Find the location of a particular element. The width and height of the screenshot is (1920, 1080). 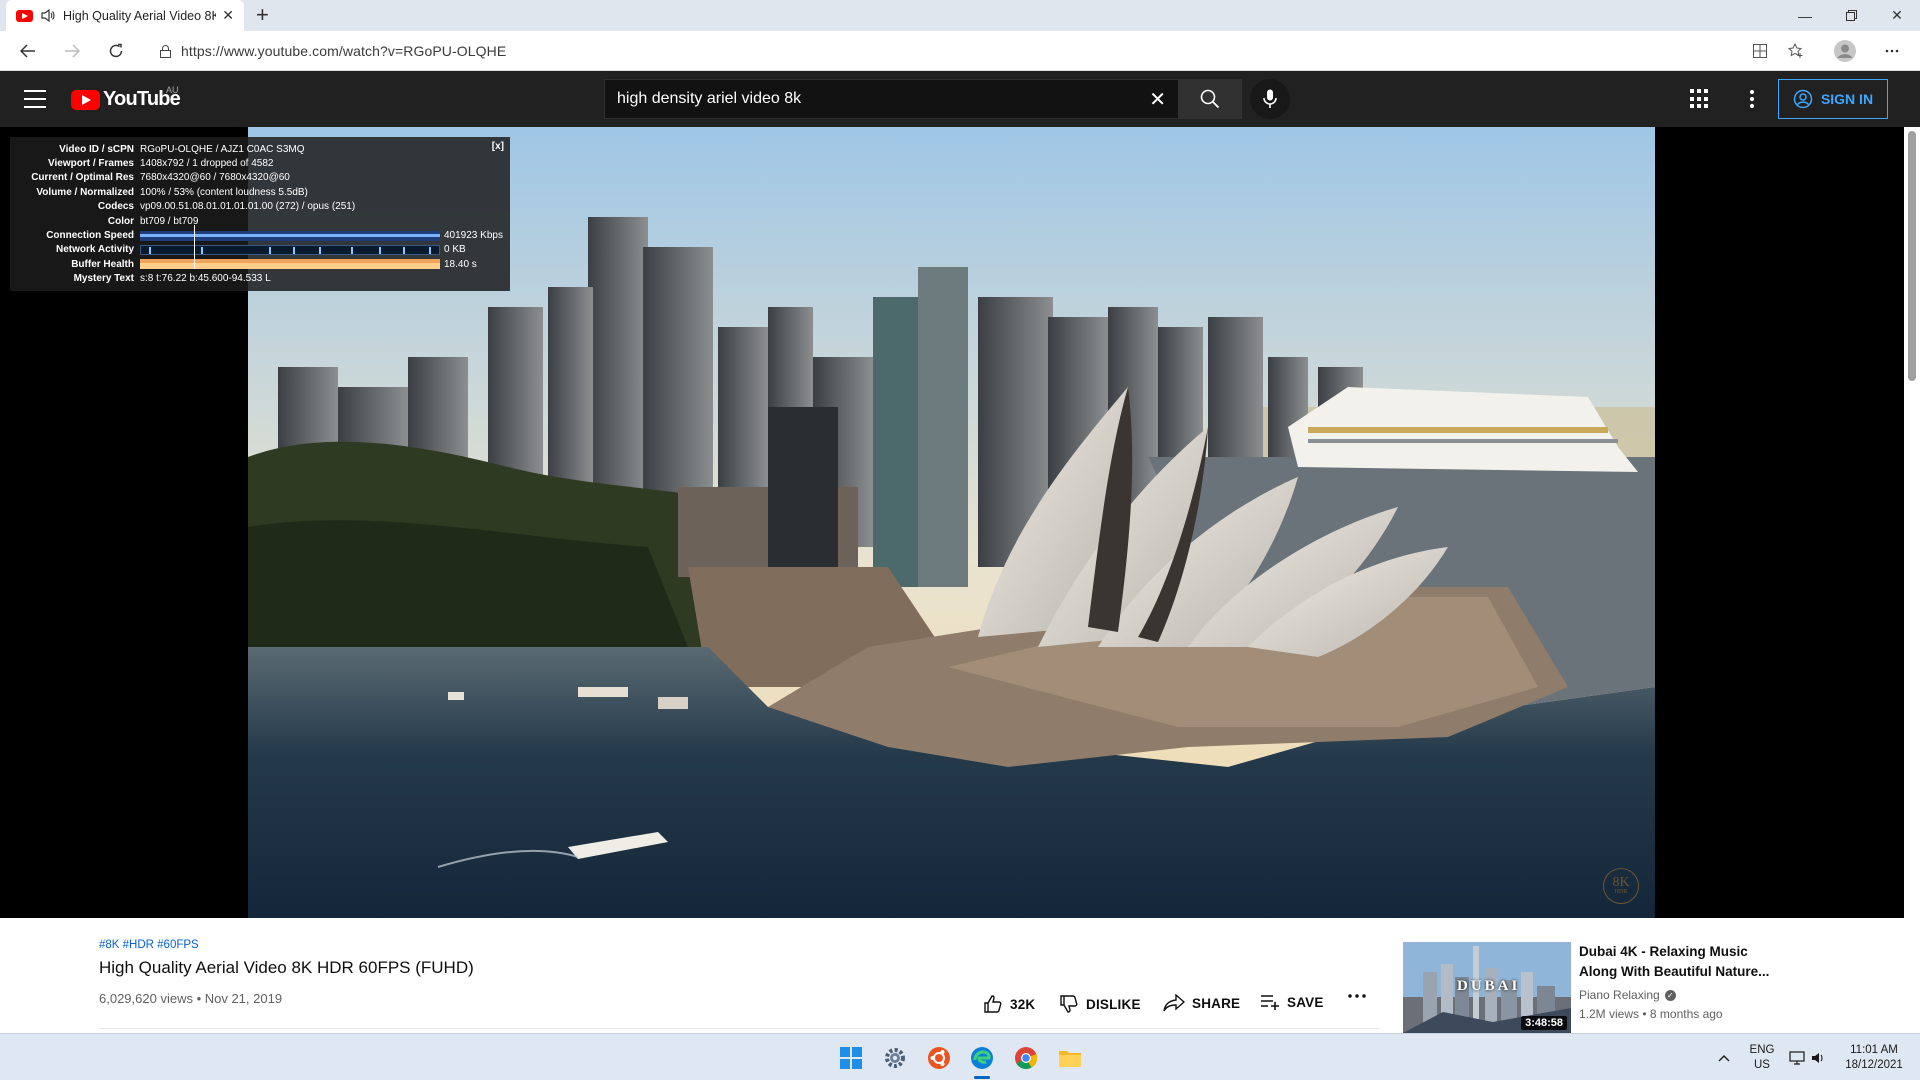

network-activity-graph is located at coordinates (290, 249).